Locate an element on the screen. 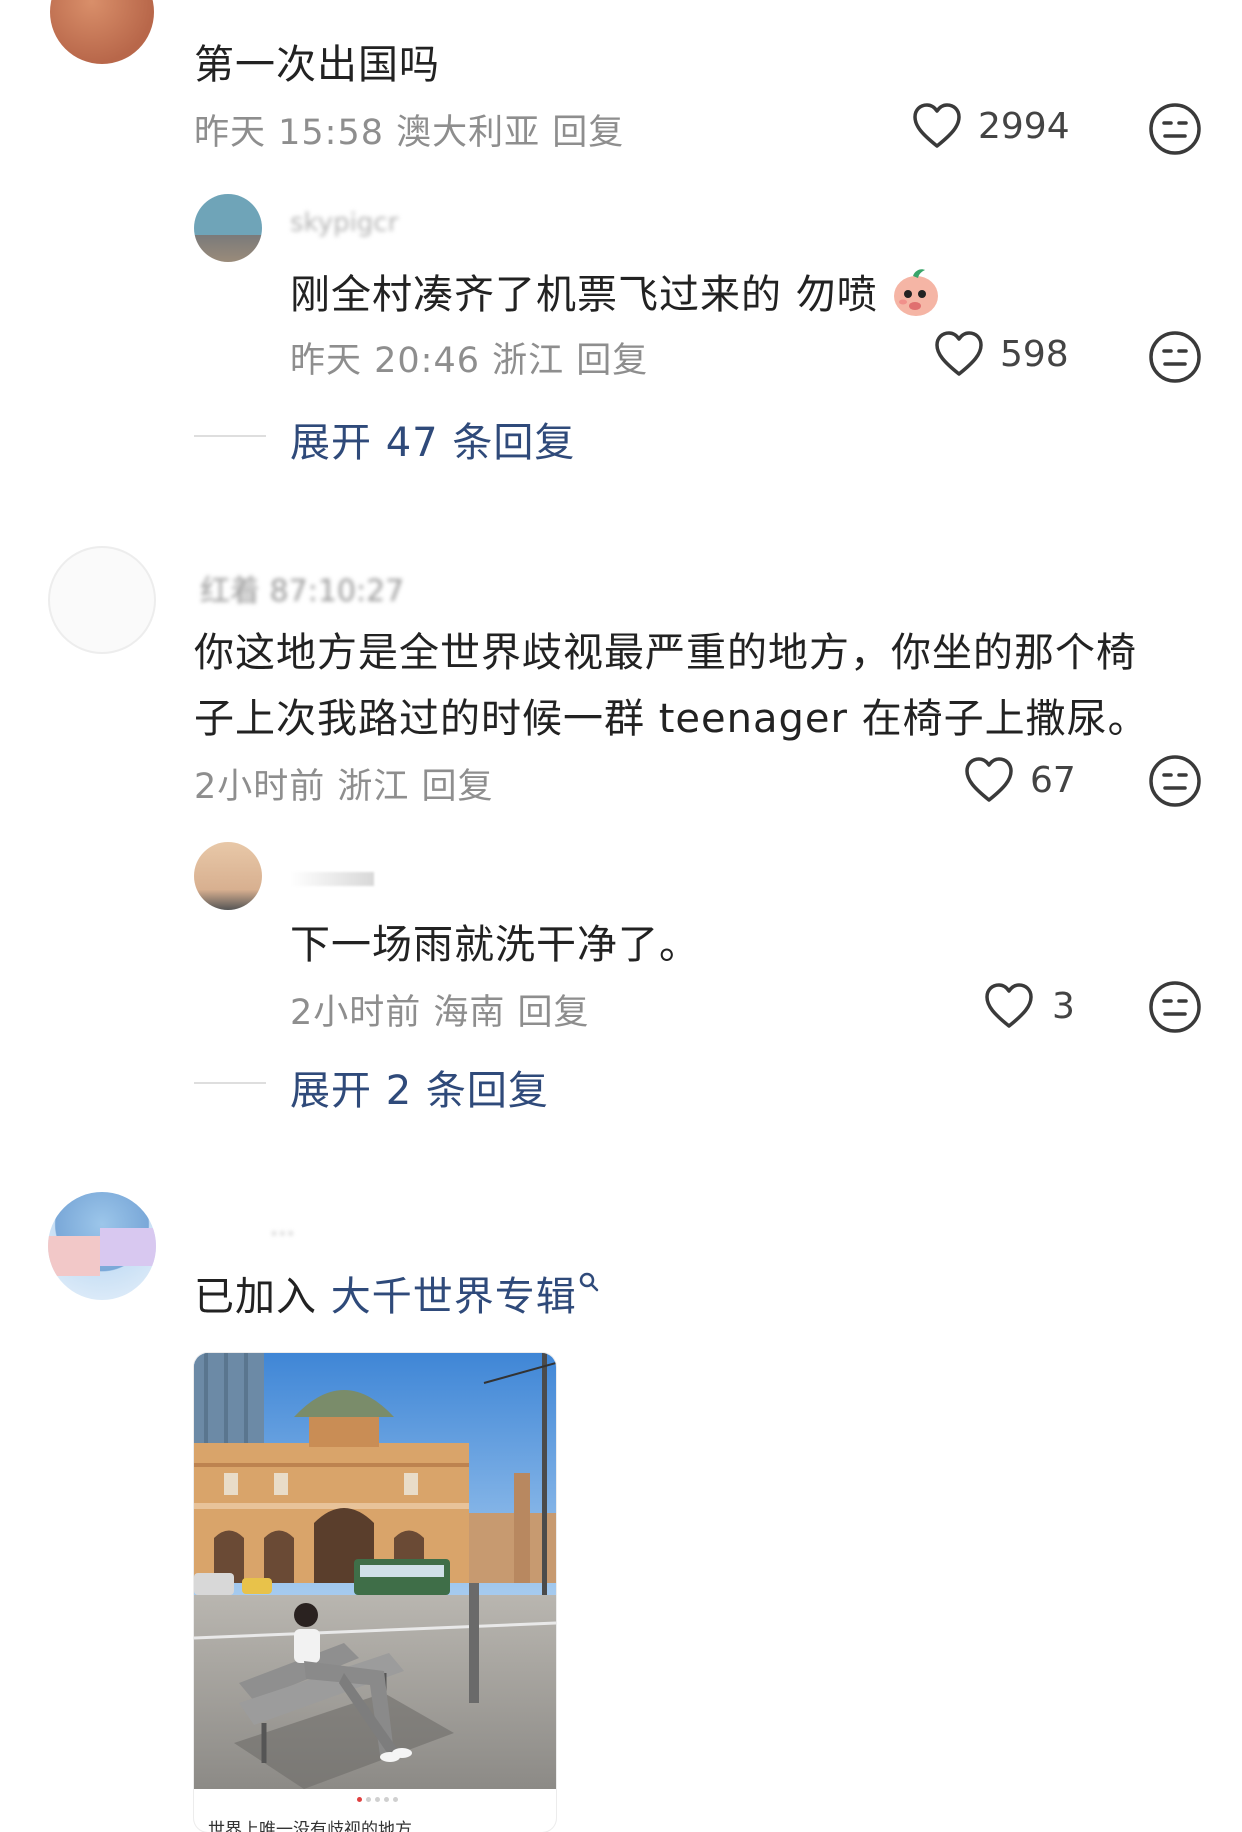 Image resolution: width=1242 pixels, height=1832 pixels. comment-meta: 2小时前 浙江 回复 is located at coordinates (344, 783).